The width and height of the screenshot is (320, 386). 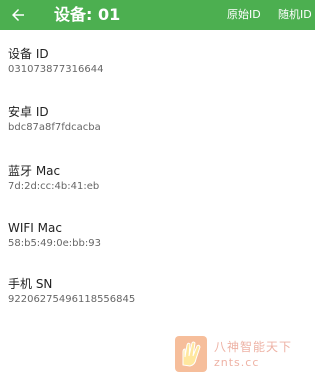 I want to click on list-item-wifi-mac: WIFI Mac 58:b5:49:0e:bb:93, so click(x=158, y=235).